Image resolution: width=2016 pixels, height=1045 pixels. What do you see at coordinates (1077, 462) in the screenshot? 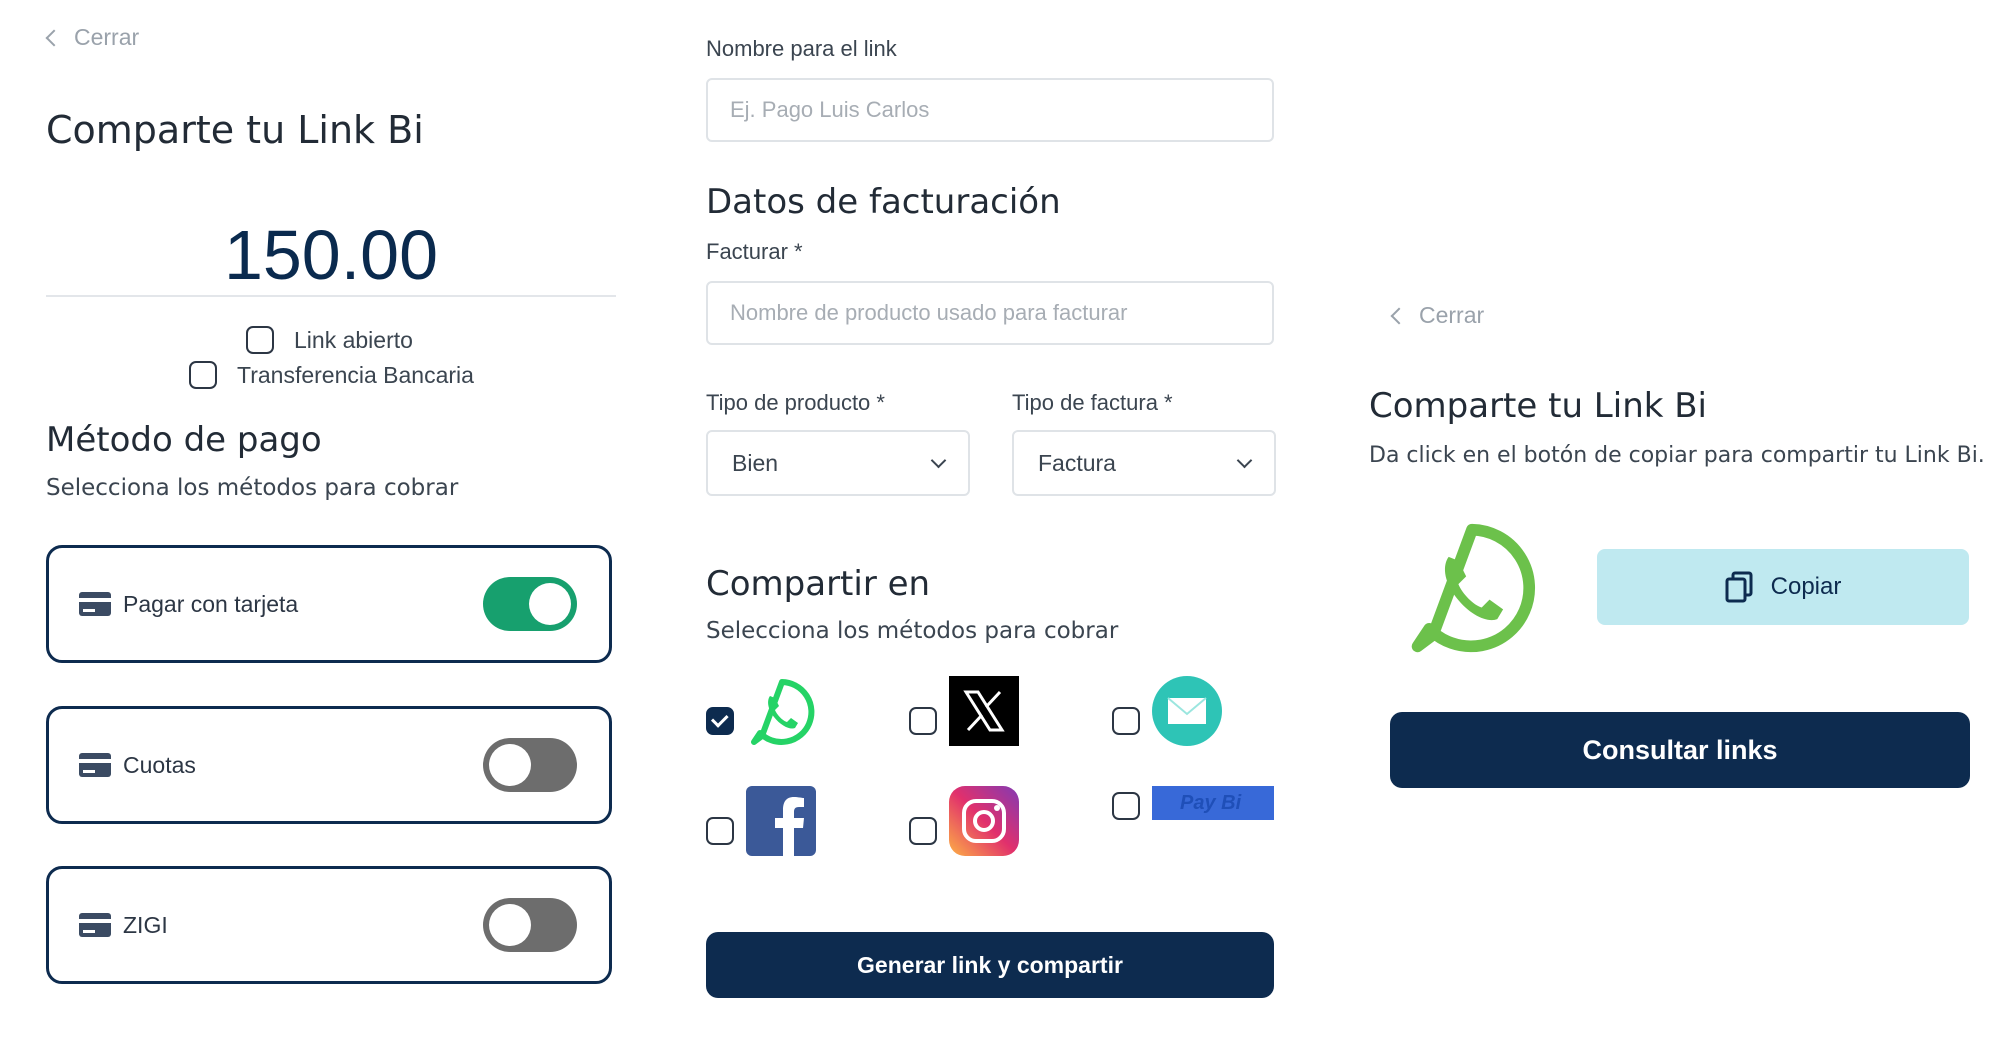
I see `invoice-type-value: Factura` at bounding box center [1077, 462].